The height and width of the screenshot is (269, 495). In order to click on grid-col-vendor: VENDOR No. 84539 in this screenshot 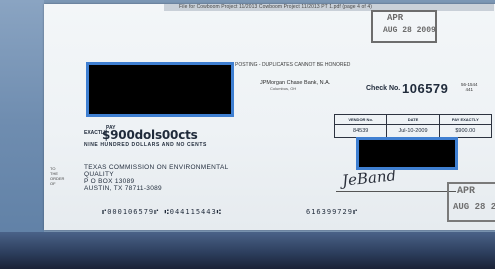, I will do `click(361, 126)`.